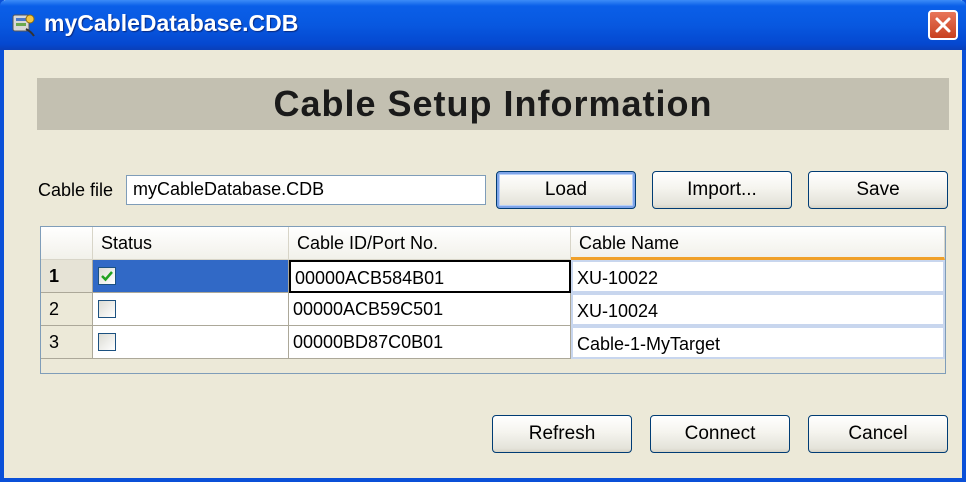 This screenshot has height=482, width=966. I want to click on cable-name-cell: XU-10022, so click(758, 276).